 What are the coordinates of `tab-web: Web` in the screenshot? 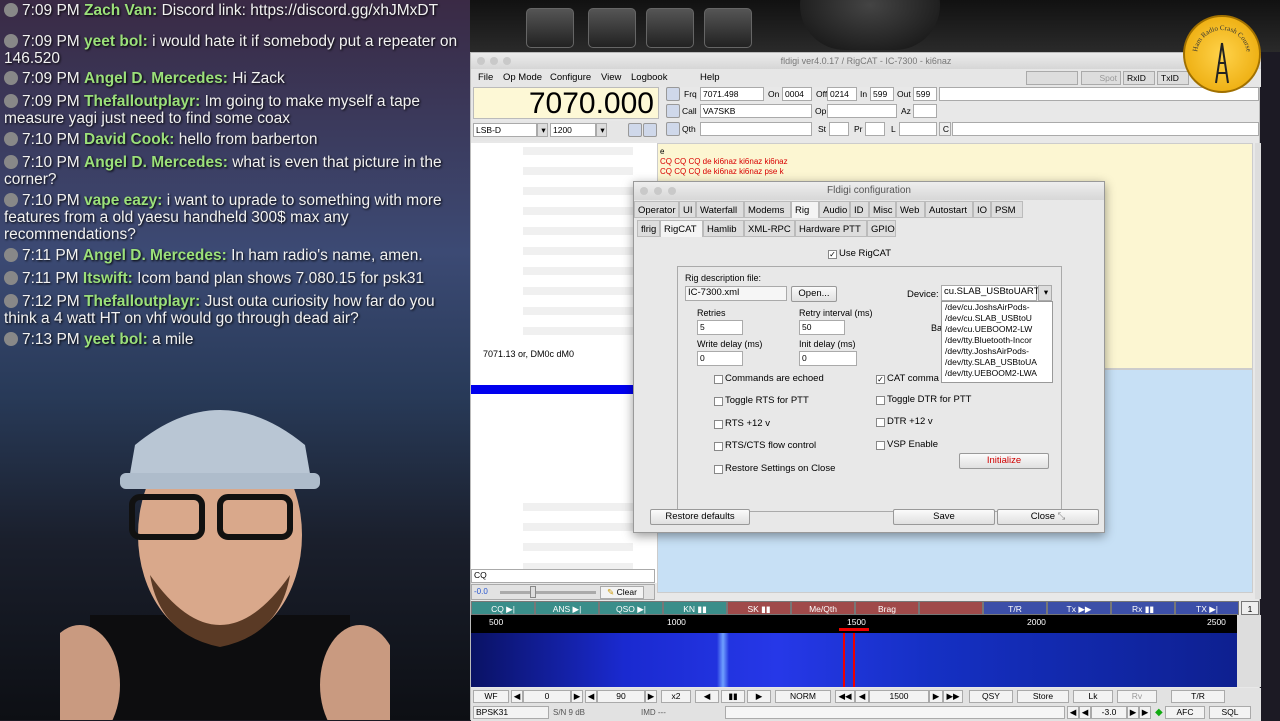 It's located at (910, 209).